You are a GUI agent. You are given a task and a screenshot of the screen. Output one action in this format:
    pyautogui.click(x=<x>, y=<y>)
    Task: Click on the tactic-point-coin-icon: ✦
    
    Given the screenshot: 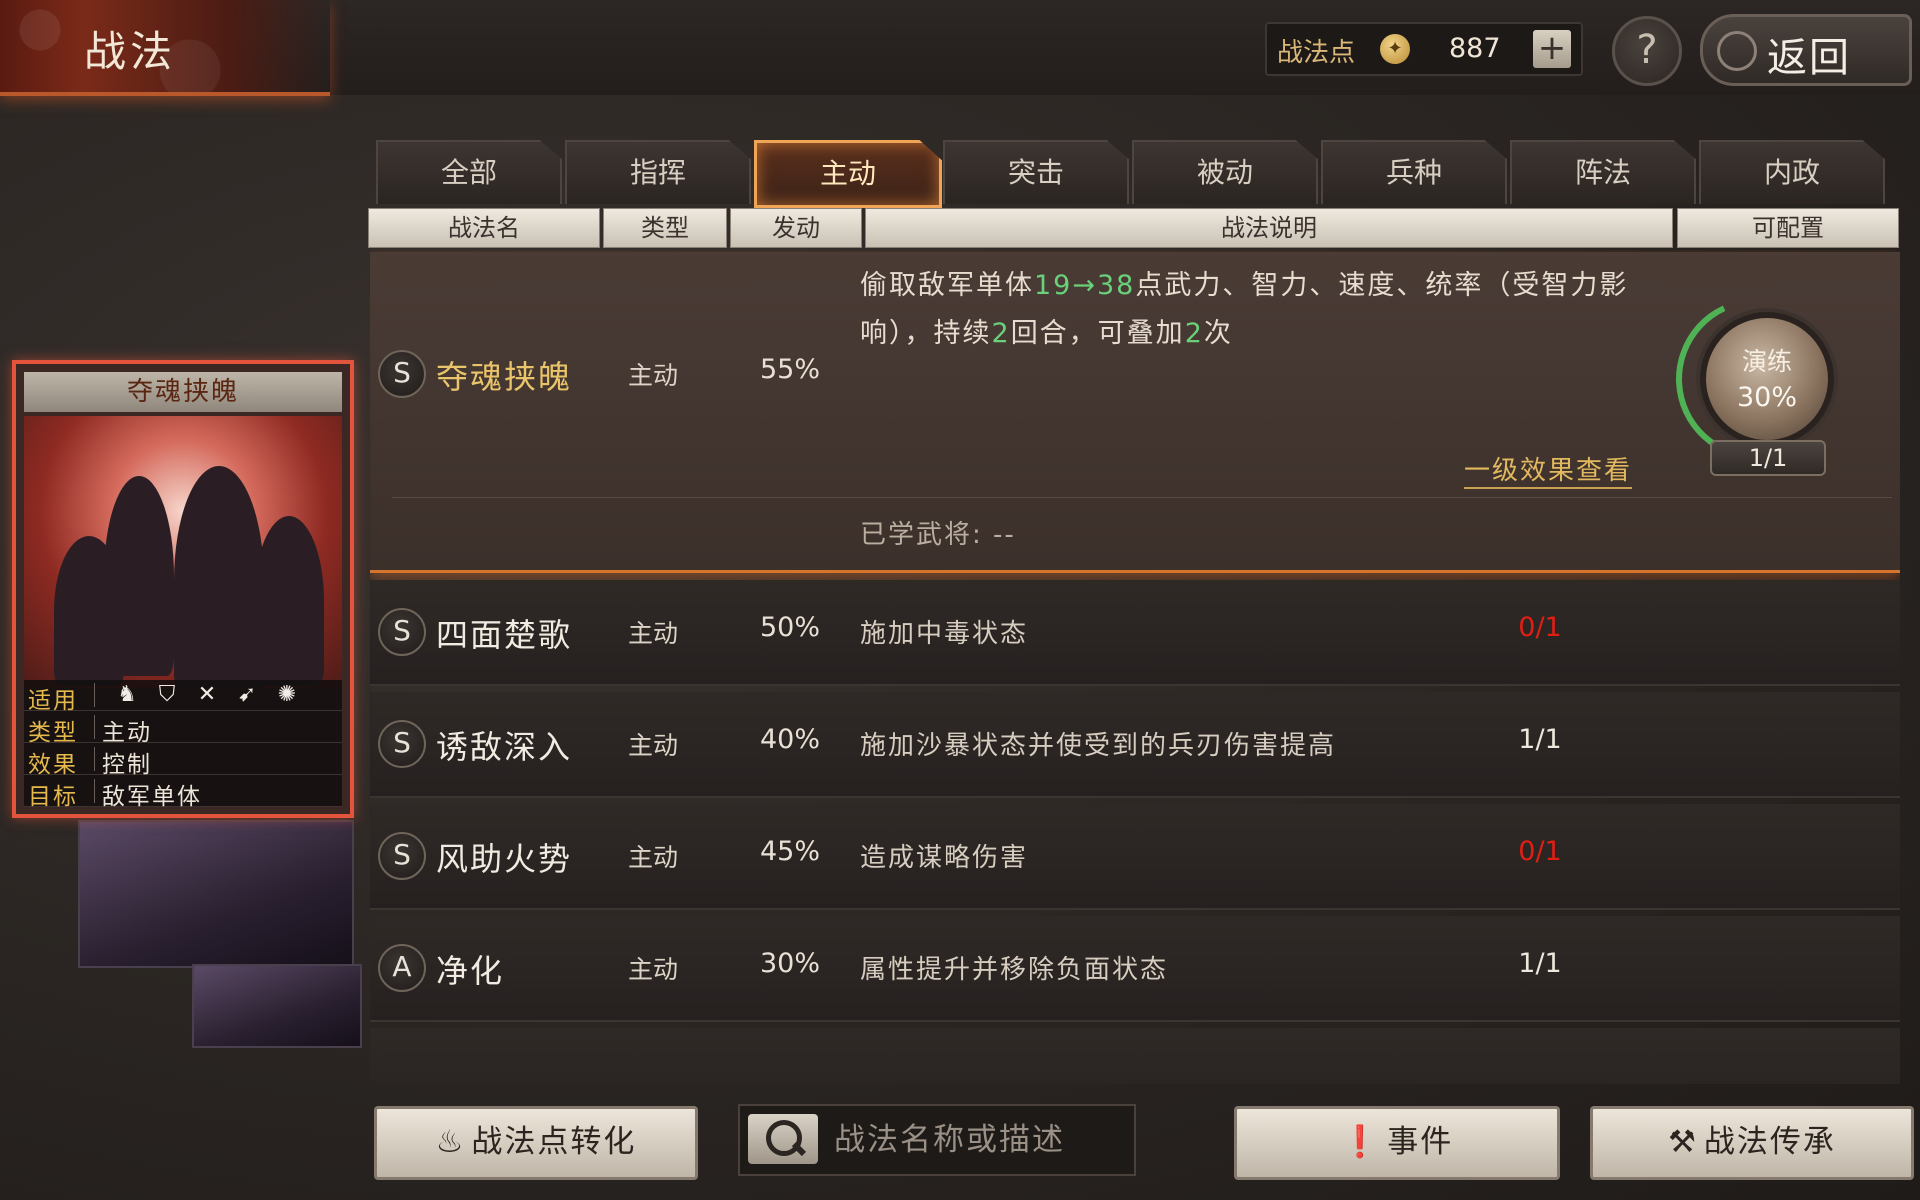 What is the action you would take?
    pyautogui.click(x=1395, y=49)
    